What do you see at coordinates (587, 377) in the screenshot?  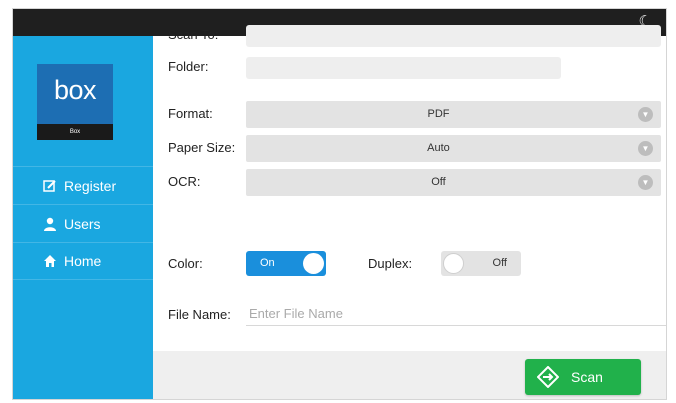 I see `scan-button-label: Scan` at bounding box center [587, 377].